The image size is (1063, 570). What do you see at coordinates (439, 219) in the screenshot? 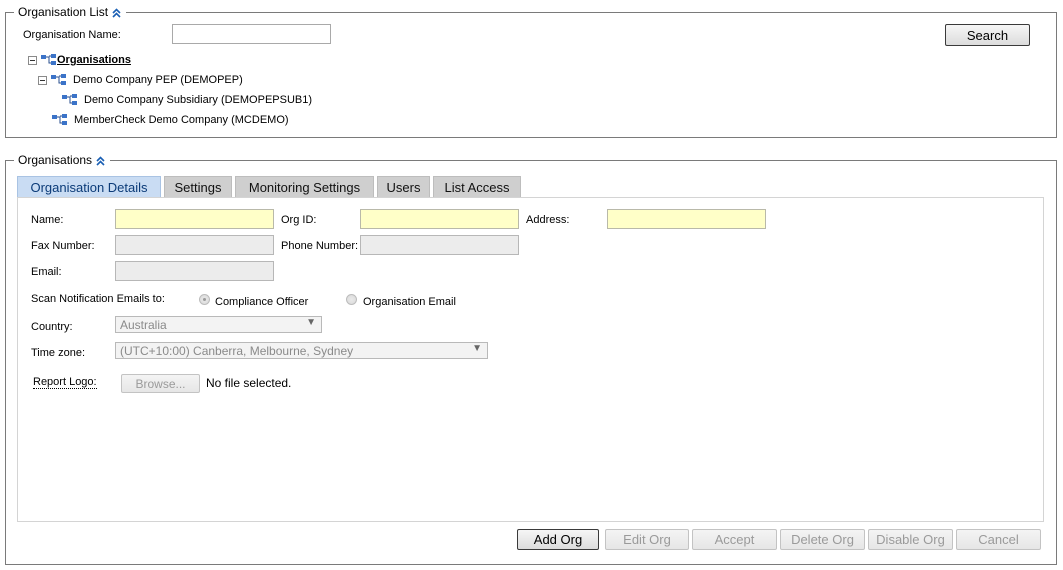
I see `org-id-input` at bounding box center [439, 219].